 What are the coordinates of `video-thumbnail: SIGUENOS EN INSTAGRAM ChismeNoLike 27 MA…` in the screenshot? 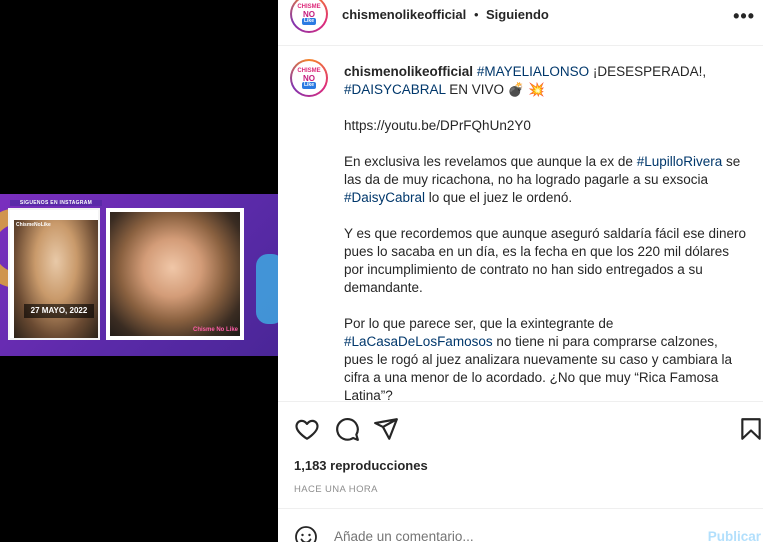 It's located at (139, 275).